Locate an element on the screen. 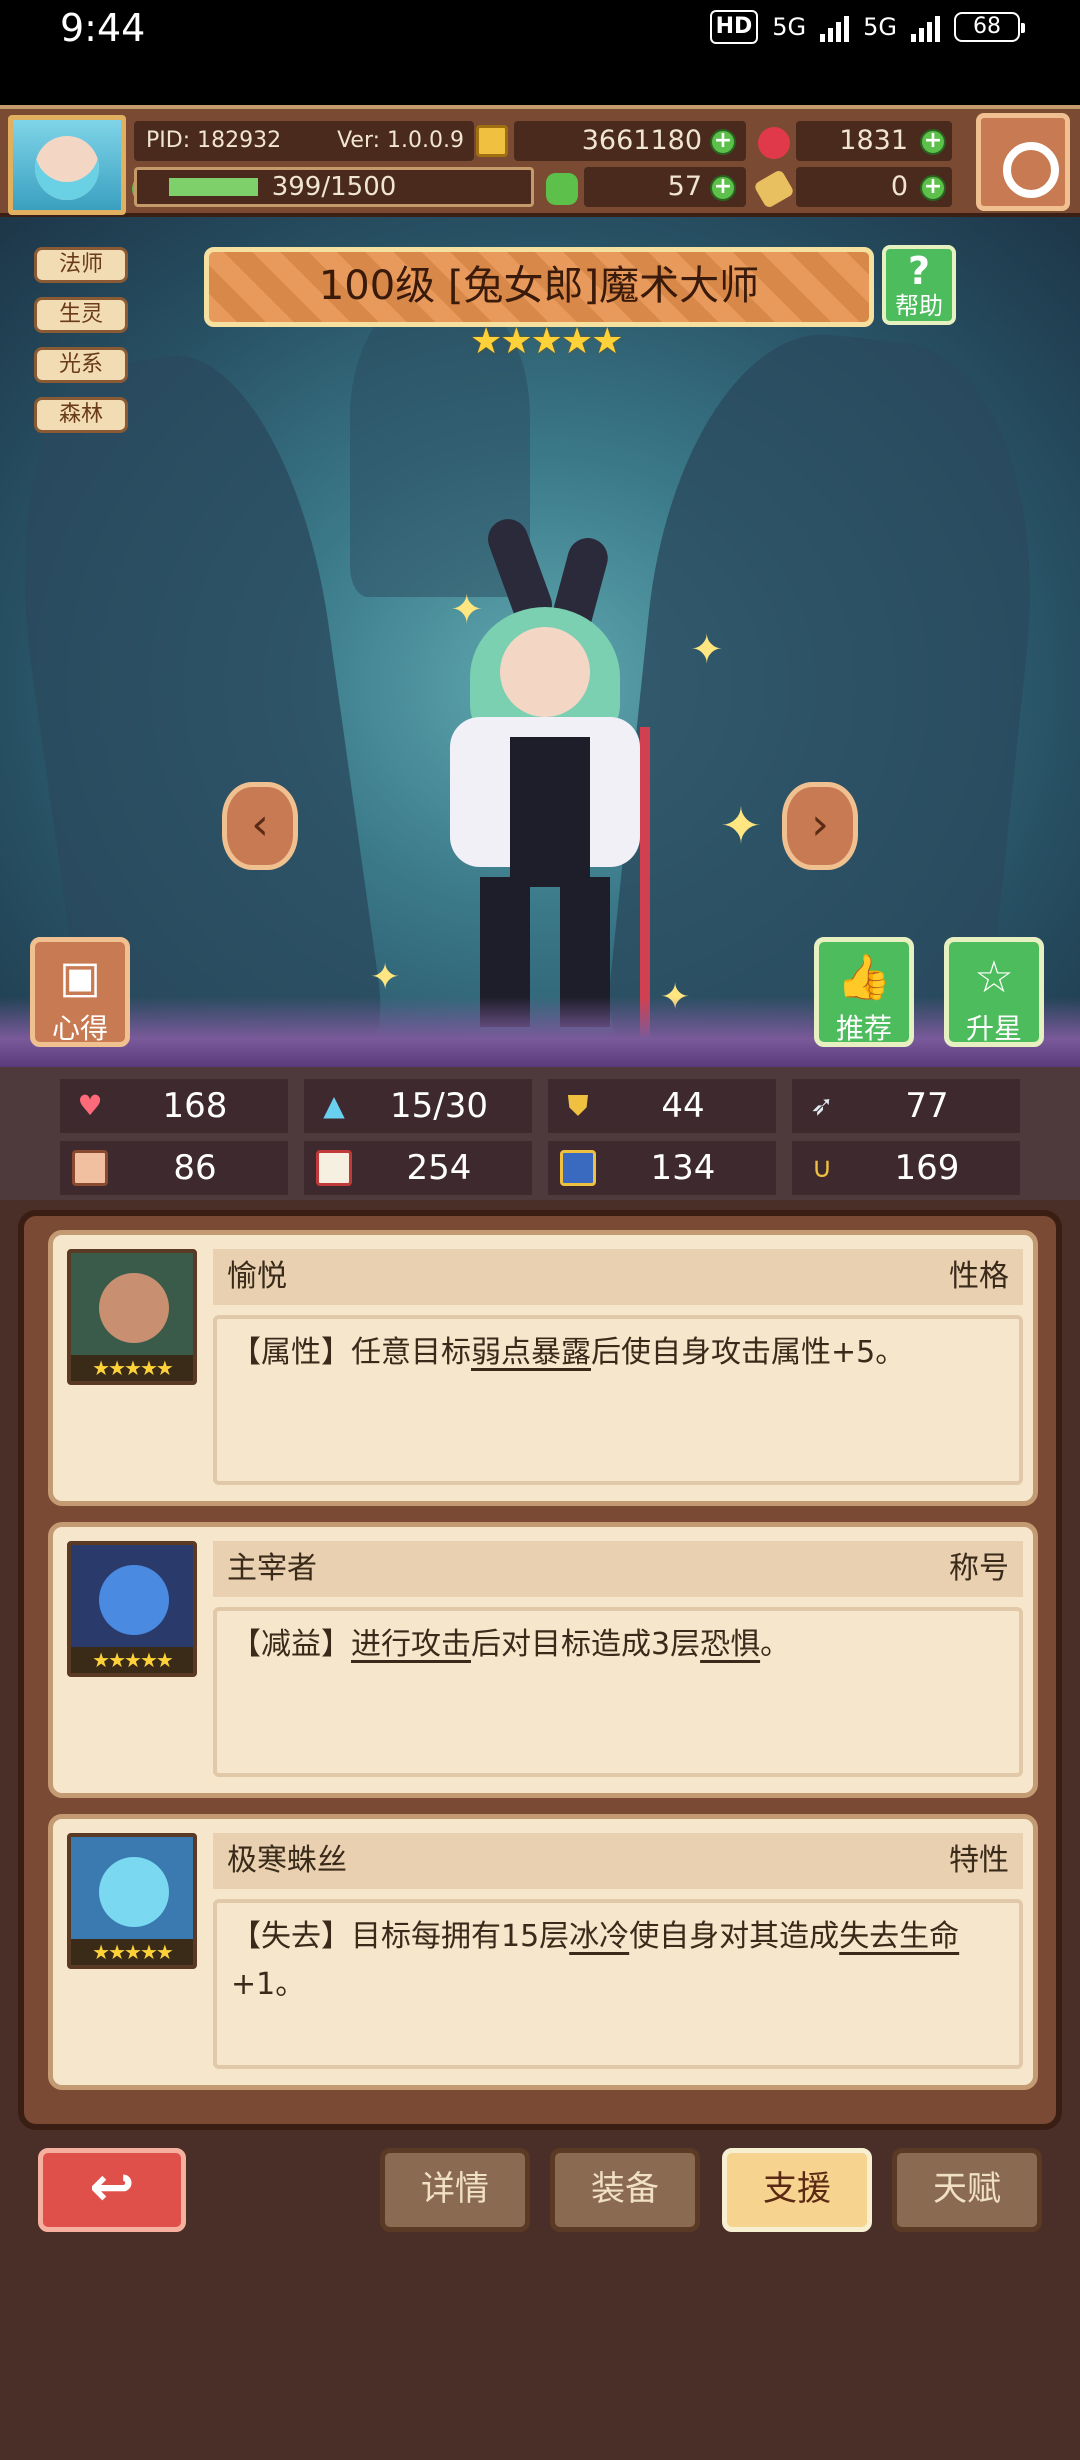 The height and width of the screenshot is (2460, 1080). add-gems-plus-icon: + is located at coordinates (933, 142).